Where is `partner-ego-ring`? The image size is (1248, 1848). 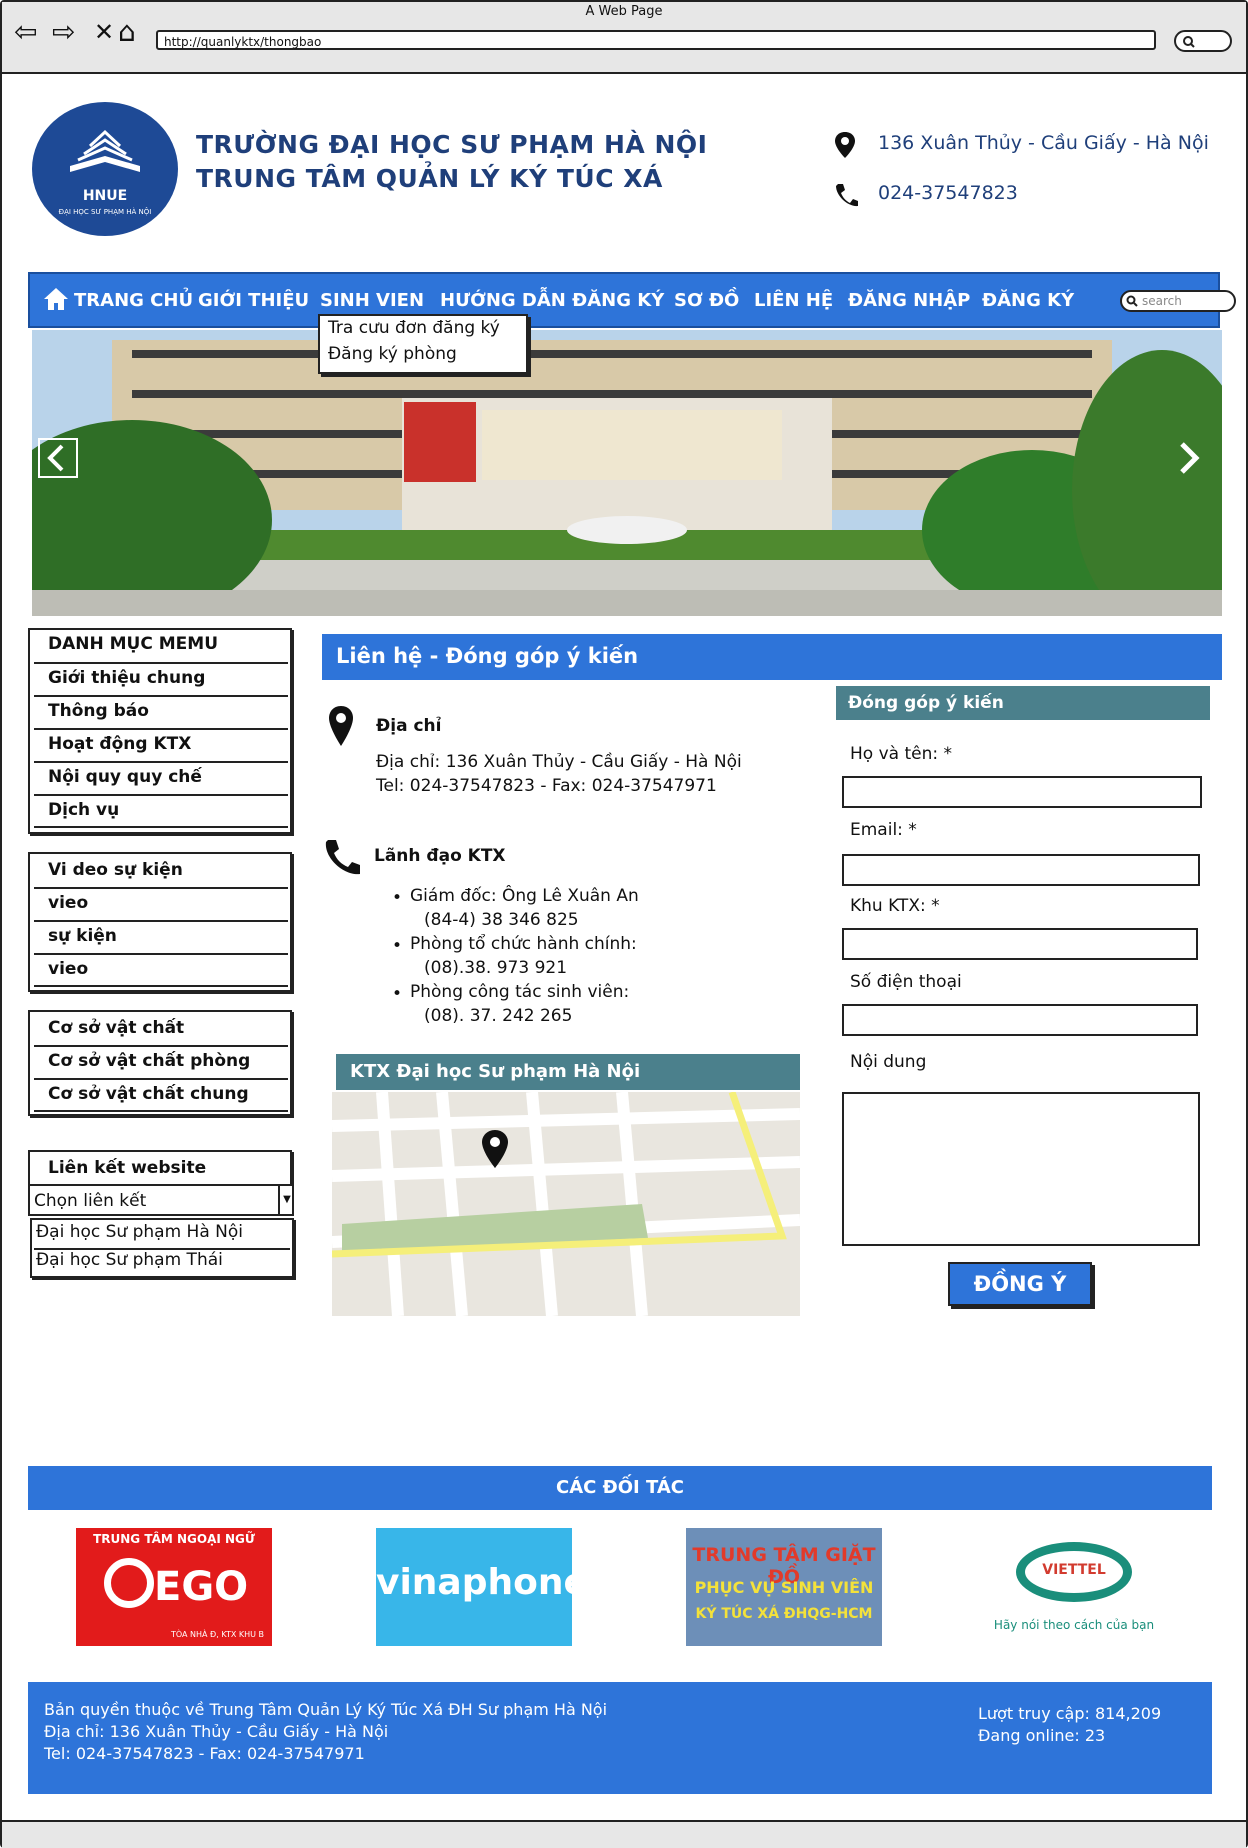 partner-ego-ring is located at coordinates (129, 1583).